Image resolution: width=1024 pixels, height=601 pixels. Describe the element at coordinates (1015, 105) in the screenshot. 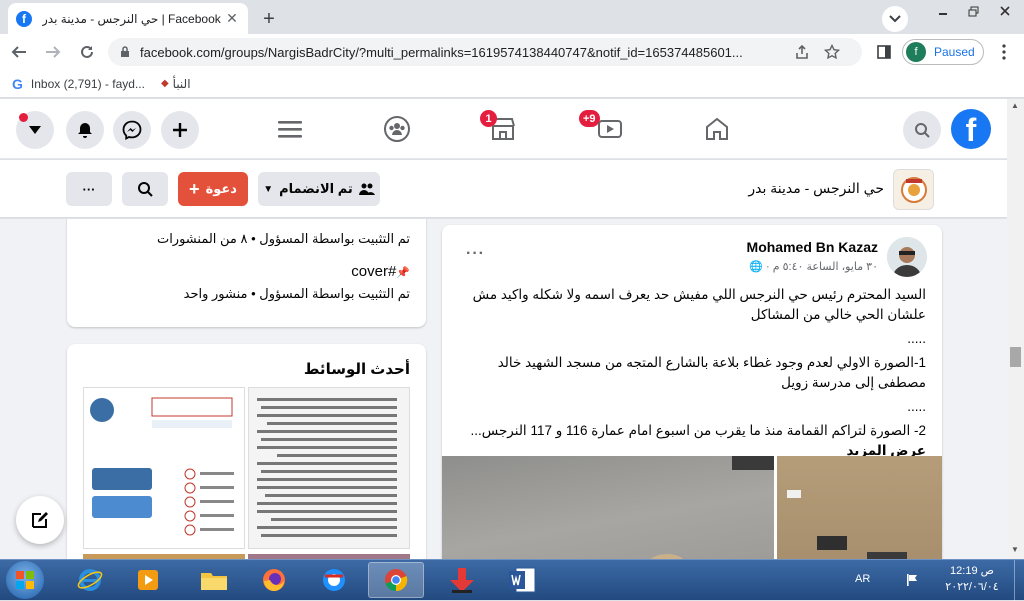

I see `scroll-up-arrow: ▲` at that location.